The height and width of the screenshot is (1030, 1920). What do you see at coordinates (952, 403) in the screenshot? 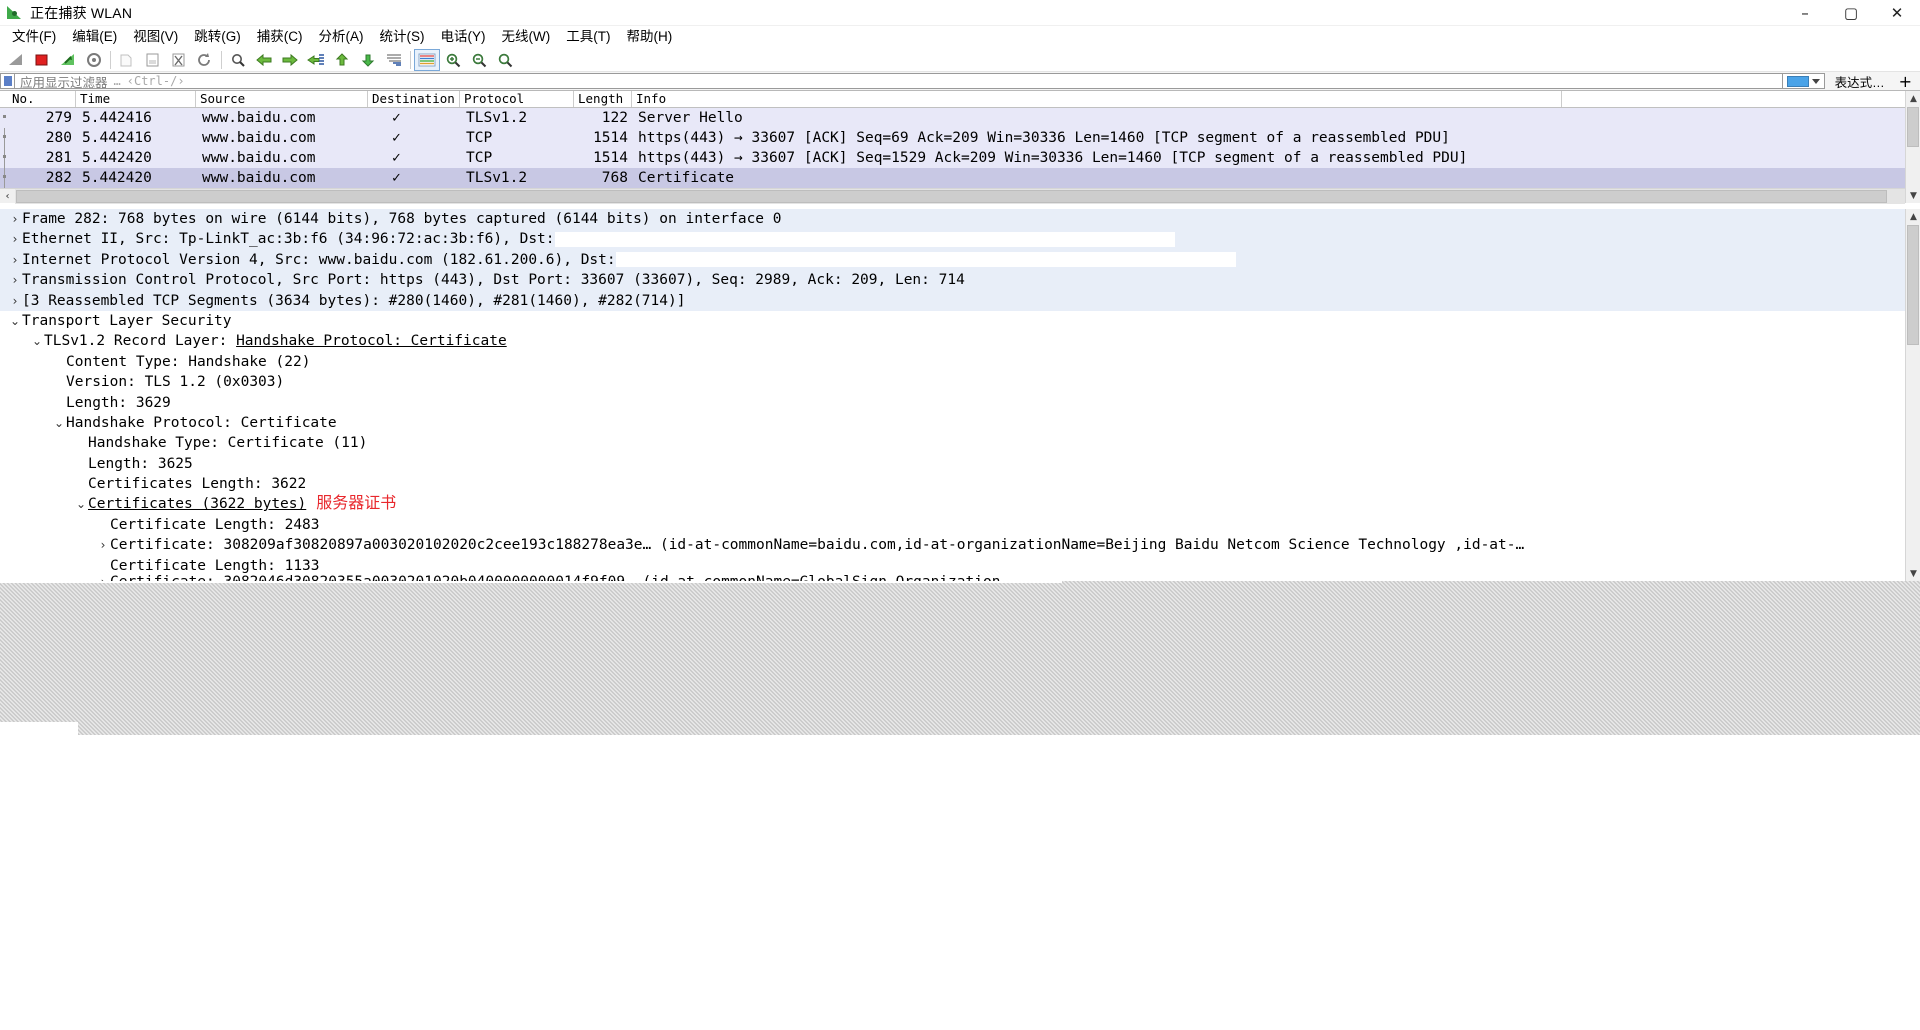
I see `tree-row-record-length: Length: 3629` at bounding box center [952, 403].